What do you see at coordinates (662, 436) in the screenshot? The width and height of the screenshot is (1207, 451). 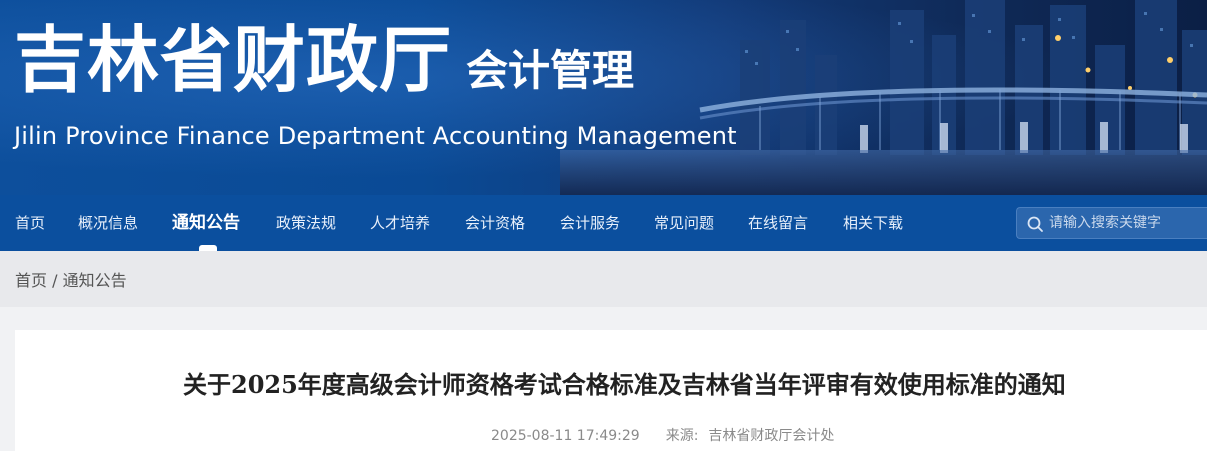 I see `article-meta: 2025-08-11 17:49:29 来源: 吉林省财政厅会计处` at bounding box center [662, 436].